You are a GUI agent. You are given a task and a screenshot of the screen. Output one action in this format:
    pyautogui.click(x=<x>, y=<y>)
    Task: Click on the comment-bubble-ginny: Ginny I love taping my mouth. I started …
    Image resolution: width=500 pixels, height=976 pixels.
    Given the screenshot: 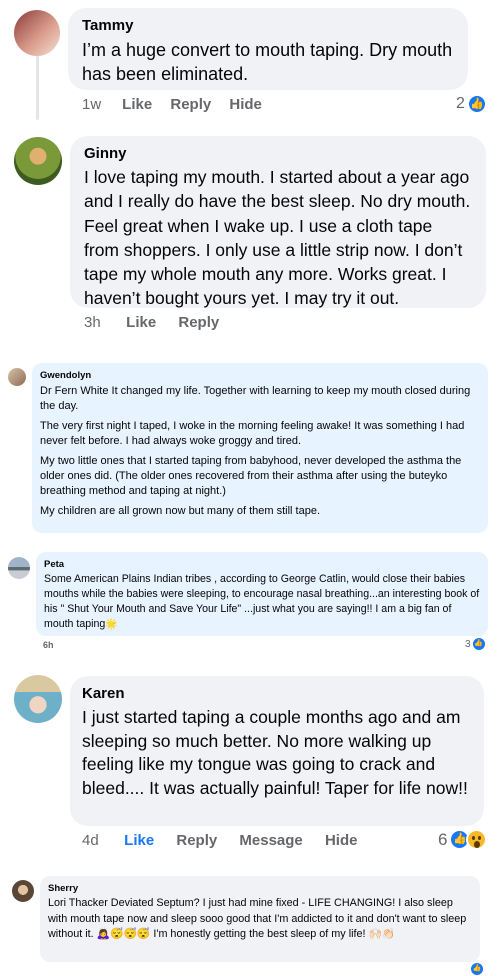 What is the action you would take?
    pyautogui.click(x=278, y=222)
    